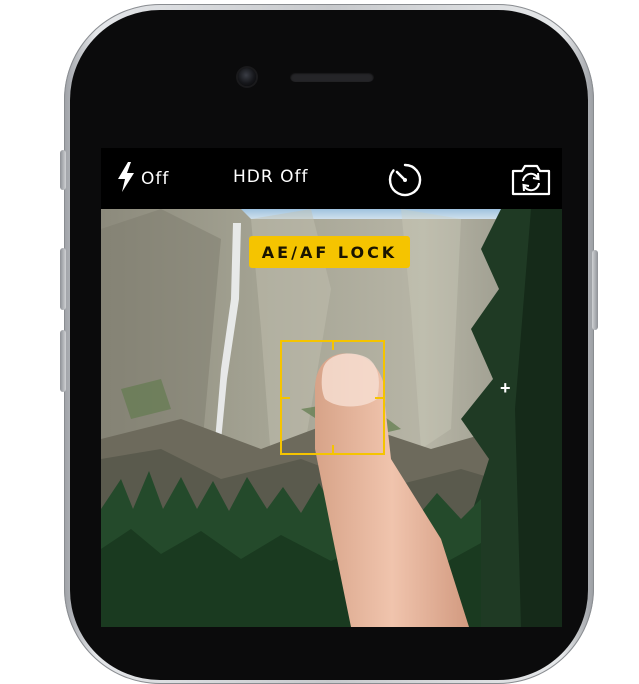 The width and height of the screenshot is (639, 684). I want to click on plus-icon: +, so click(505, 388).